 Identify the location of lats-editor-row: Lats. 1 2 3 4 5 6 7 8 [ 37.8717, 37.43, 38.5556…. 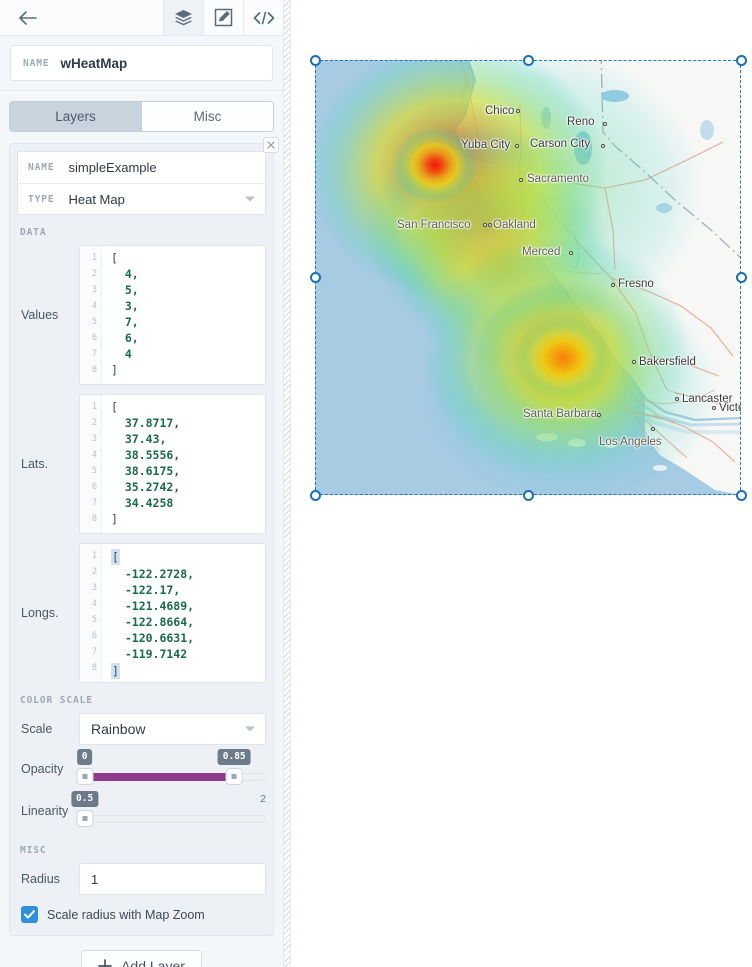
(141, 464).